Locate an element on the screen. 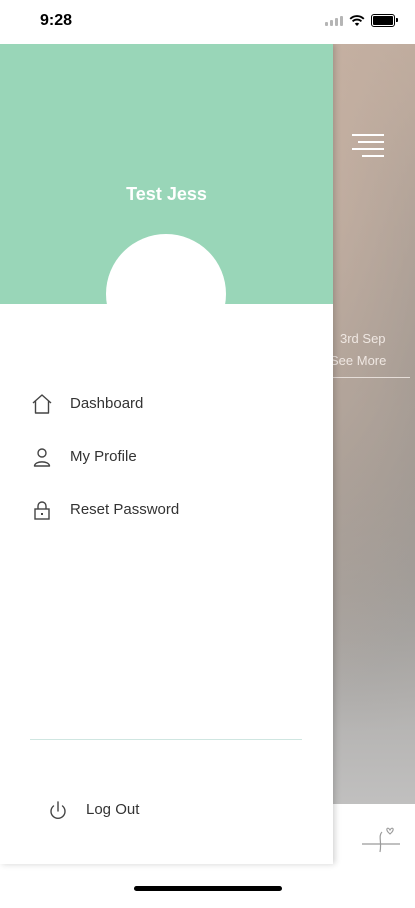 Image resolution: width=415 pixels, height=908 pixels. logout-label: Log Out is located at coordinates (113, 809).